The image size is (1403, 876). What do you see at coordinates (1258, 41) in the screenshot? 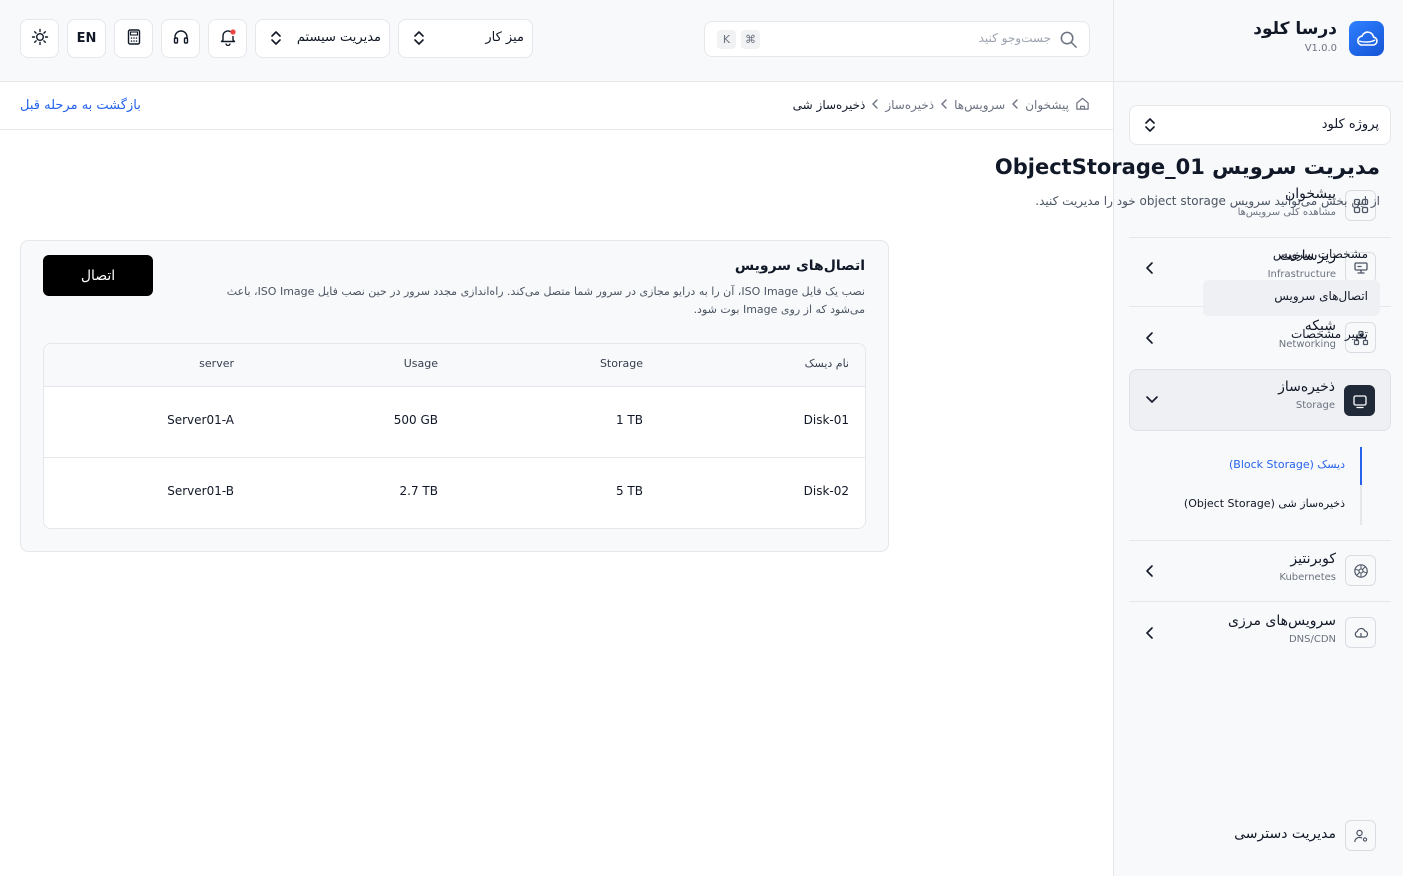
I see `brand-header: درسا کلود V1.0.0` at bounding box center [1258, 41].